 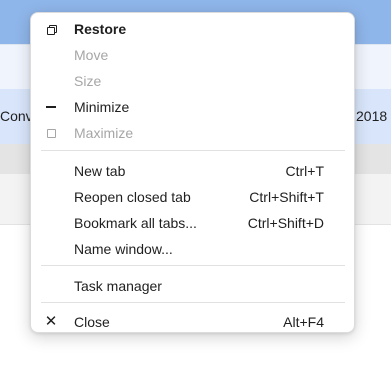 I want to click on menu-item-new-tab: New tab Ctrl+T, so click(x=192, y=171).